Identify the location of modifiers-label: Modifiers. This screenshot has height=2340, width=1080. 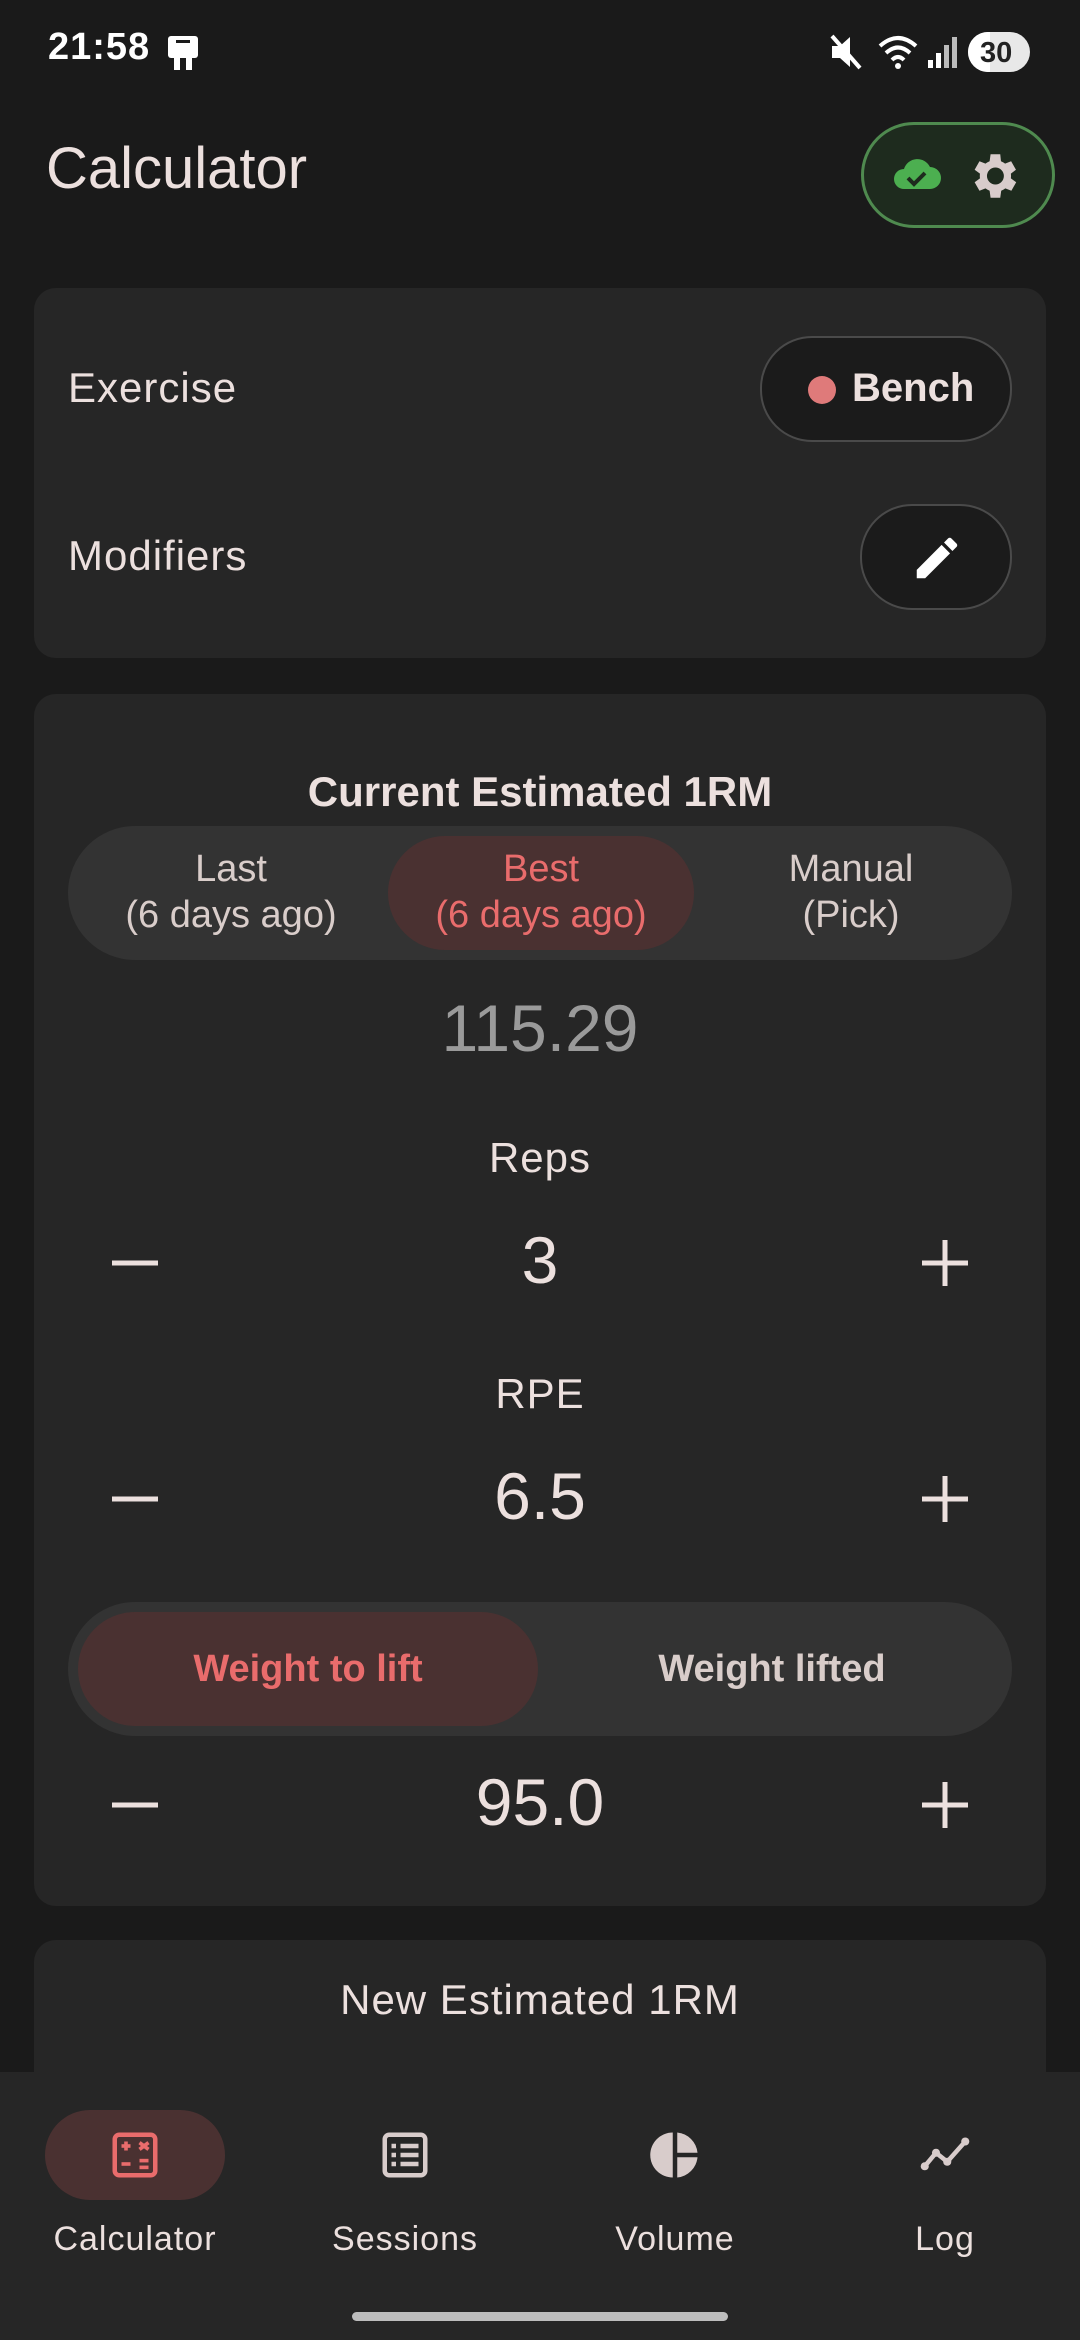
(158, 555).